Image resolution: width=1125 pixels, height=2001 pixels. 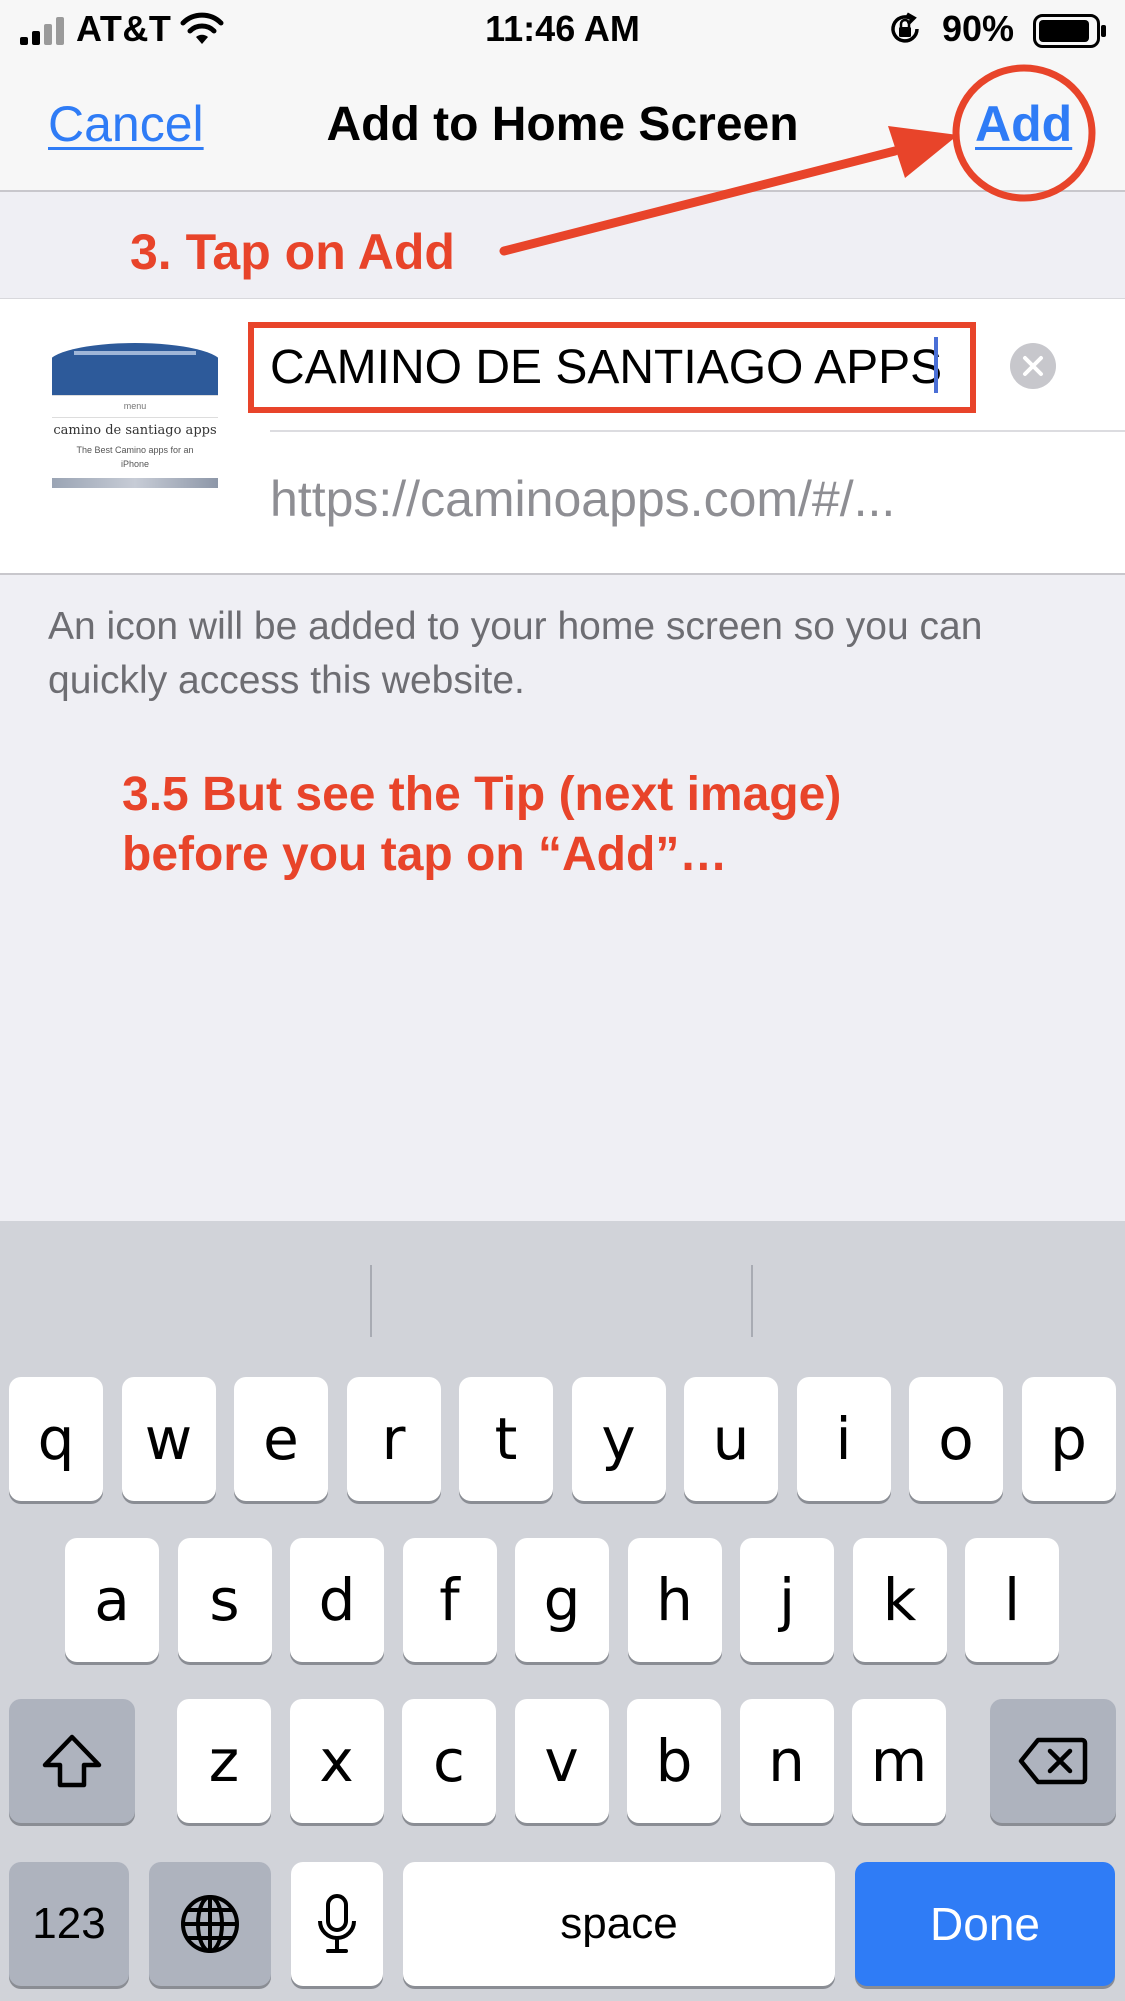 I want to click on key-label: s, so click(x=224, y=1600).